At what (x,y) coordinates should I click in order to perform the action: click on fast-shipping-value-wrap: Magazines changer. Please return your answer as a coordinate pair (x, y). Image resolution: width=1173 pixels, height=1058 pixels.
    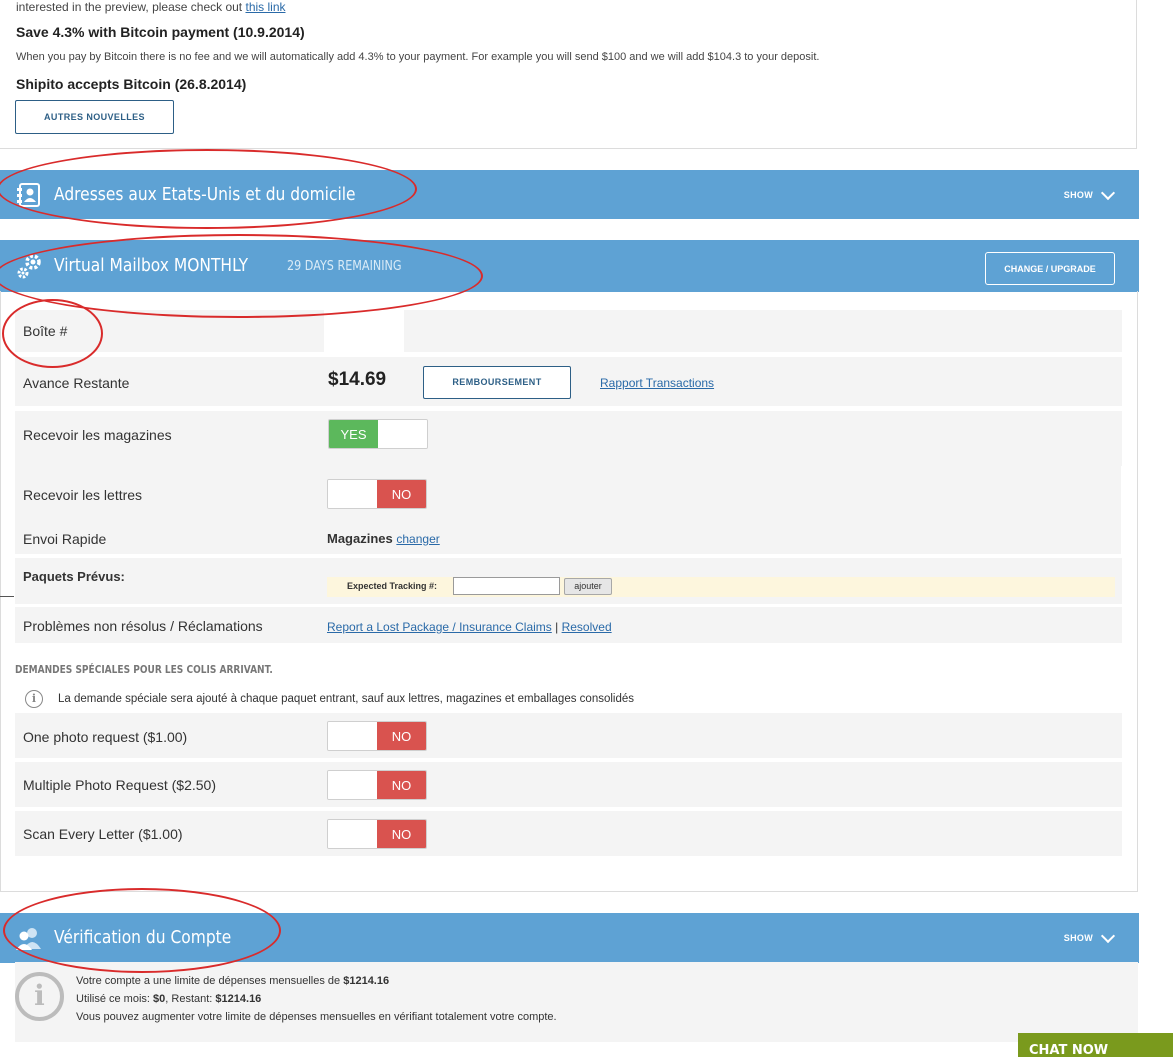
    Looking at the image, I should click on (383, 538).